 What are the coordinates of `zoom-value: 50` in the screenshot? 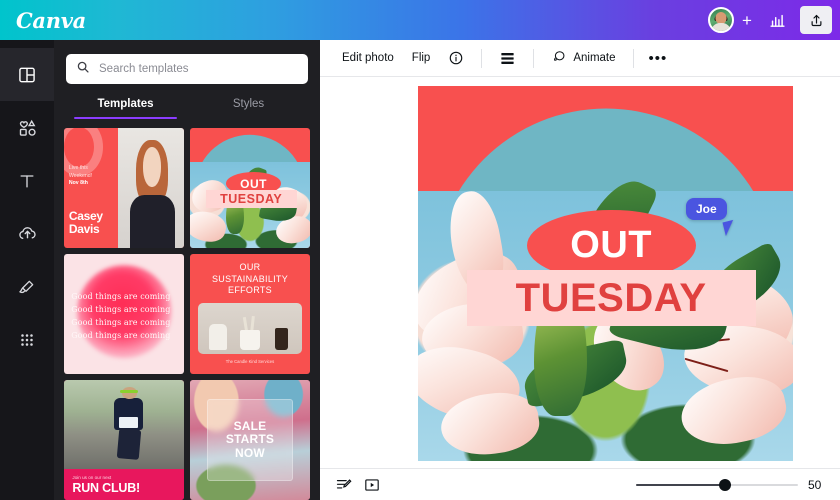 It's located at (819, 485).